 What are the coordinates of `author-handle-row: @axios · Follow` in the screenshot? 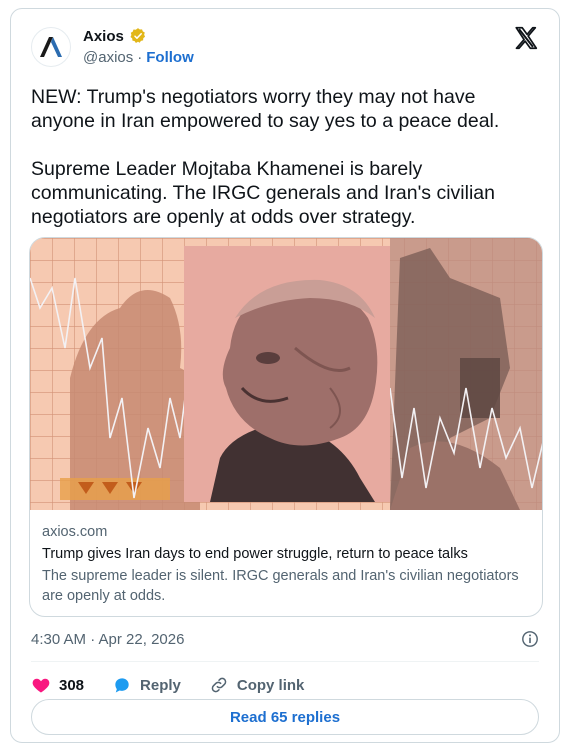 It's located at (138, 57).